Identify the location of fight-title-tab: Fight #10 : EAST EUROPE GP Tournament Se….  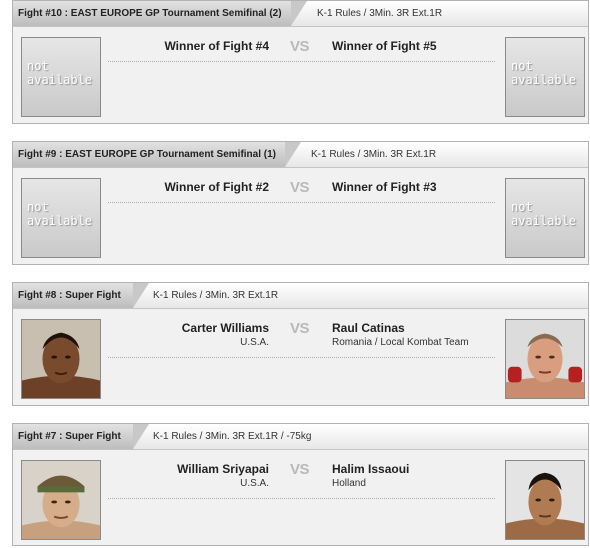
(152, 13).